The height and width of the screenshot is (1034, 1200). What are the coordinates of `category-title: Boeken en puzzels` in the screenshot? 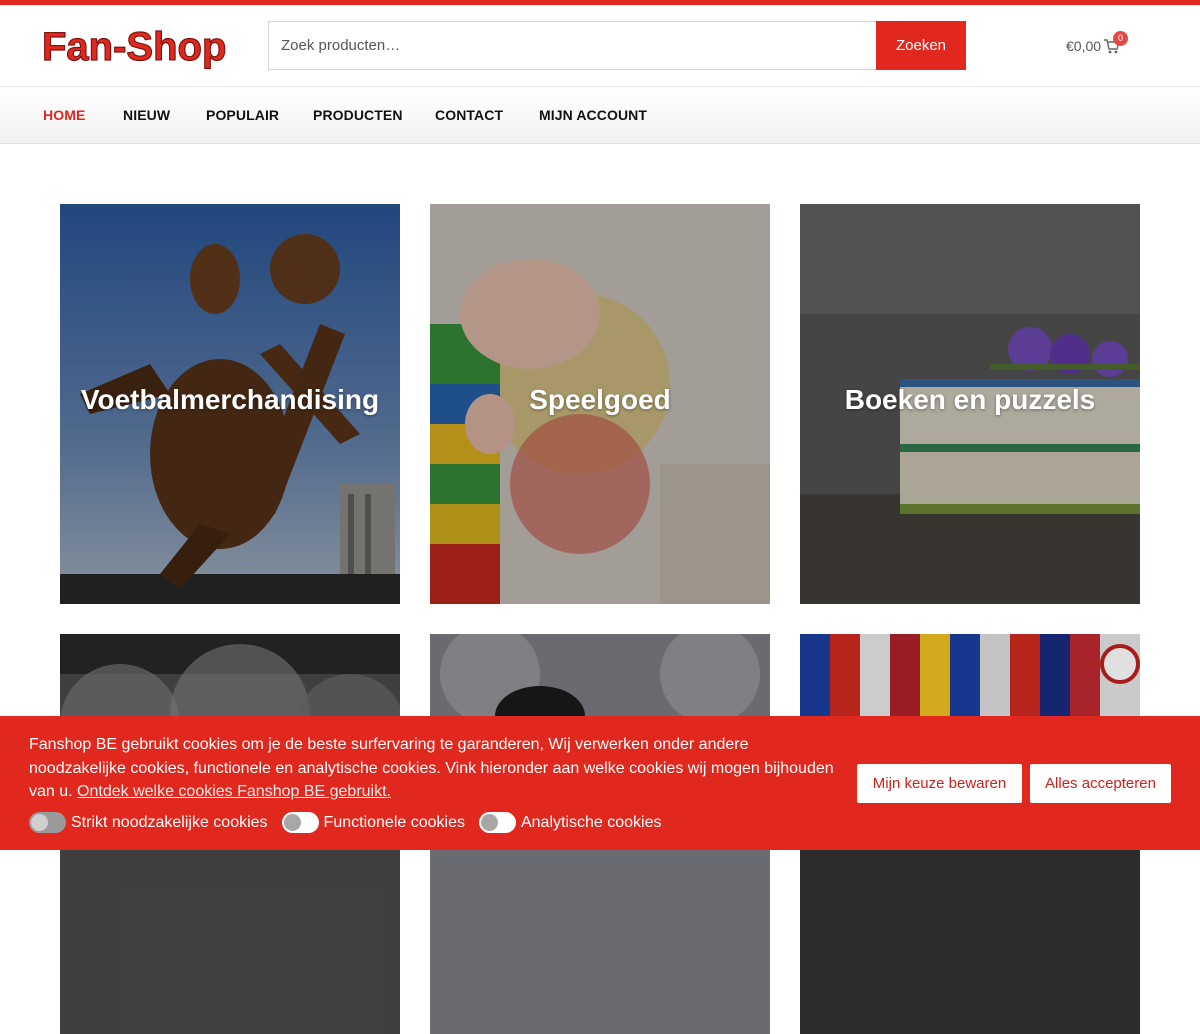 It's located at (970, 399).